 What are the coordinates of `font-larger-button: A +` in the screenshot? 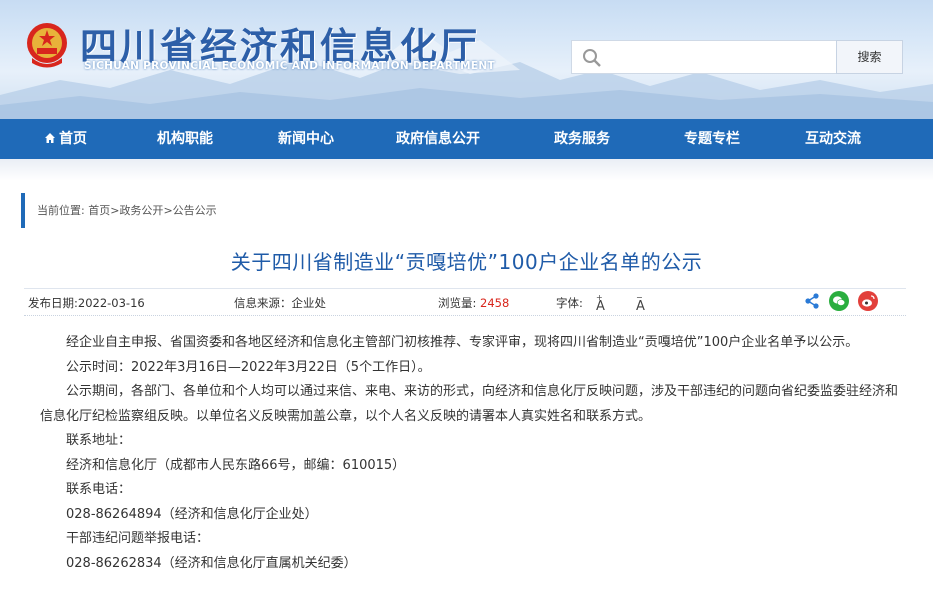 It's located at (600, 303).